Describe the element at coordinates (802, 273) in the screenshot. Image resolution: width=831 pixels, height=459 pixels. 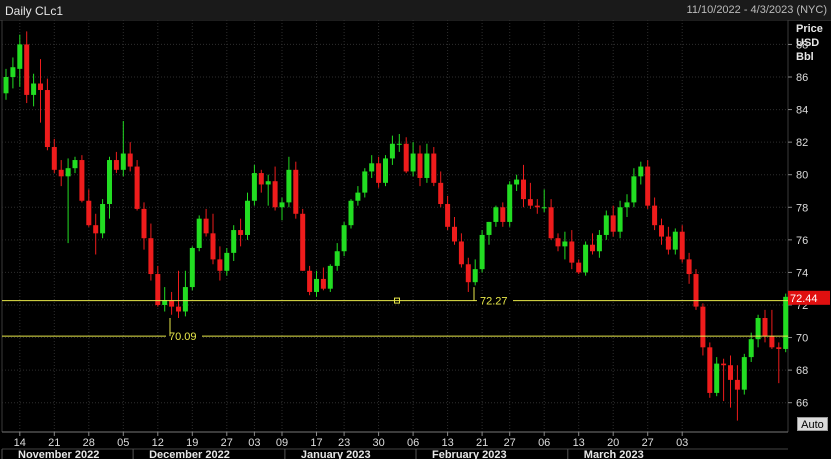
I see `y-tick-label: 74` at that location.